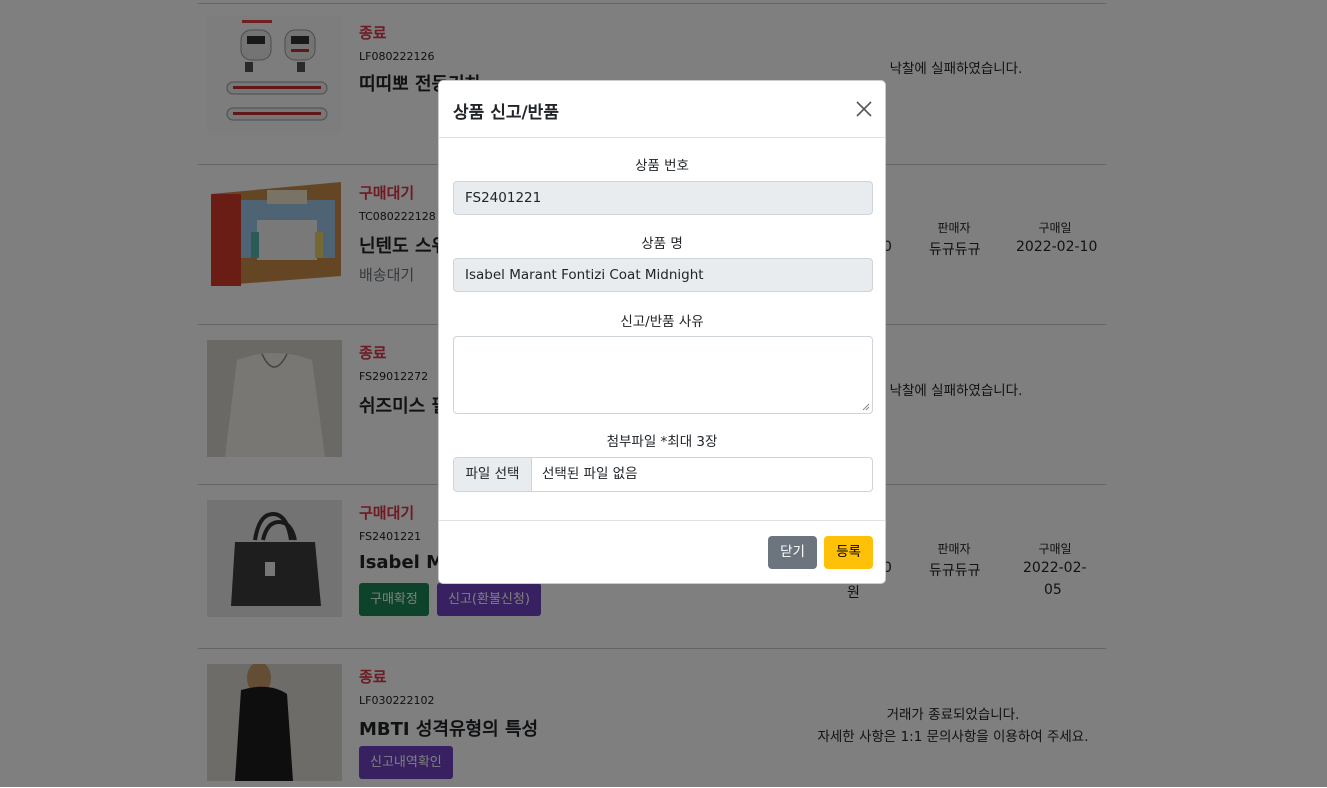 The height and width of the screenshot is (788, 1327). What do you see at coordinates (662, 109) in the screenshot?
I see `modal-header: 상품 신고/반품` at bounding box center [662, 109].